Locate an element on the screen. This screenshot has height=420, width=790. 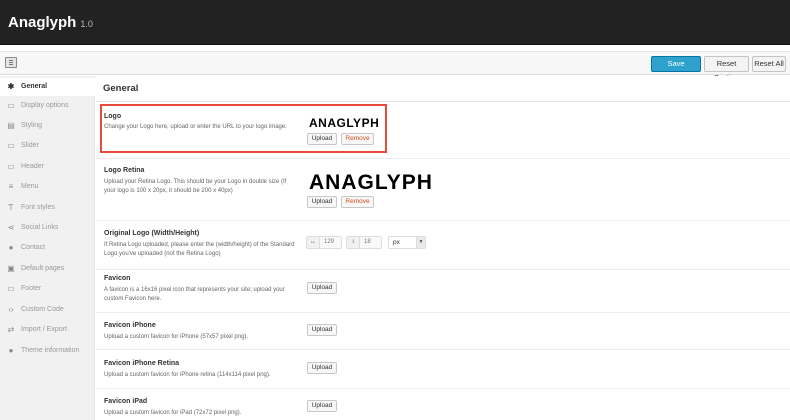
sidebar-item-label: Menu is located at coordinates (30, 186).